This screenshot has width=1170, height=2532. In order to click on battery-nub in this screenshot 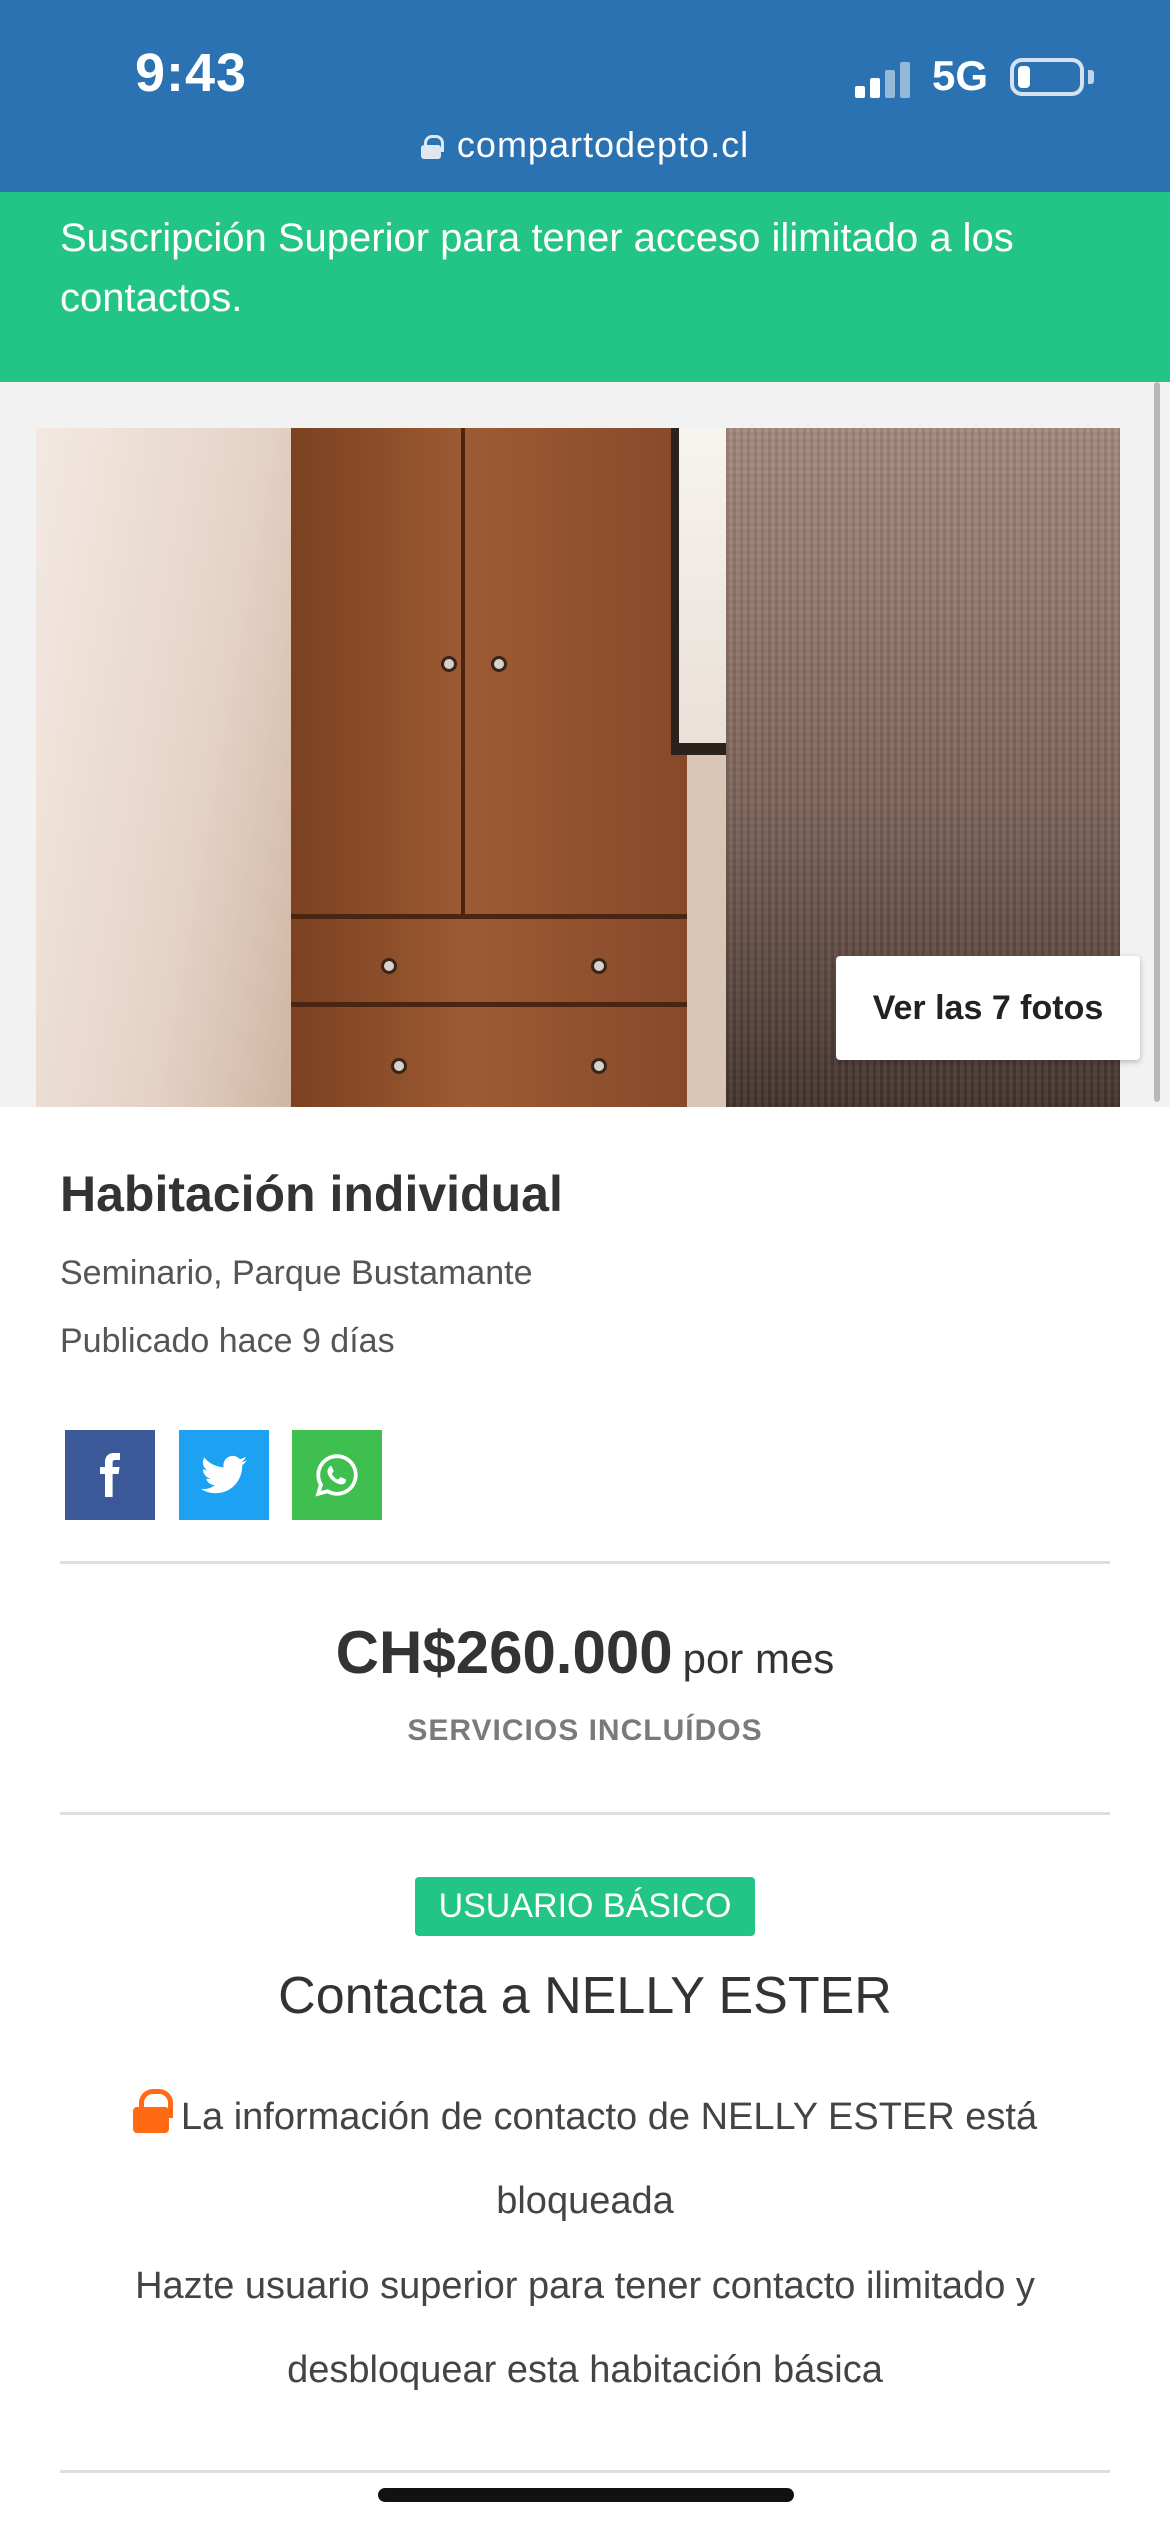, I will do `click(1091, 77)`.